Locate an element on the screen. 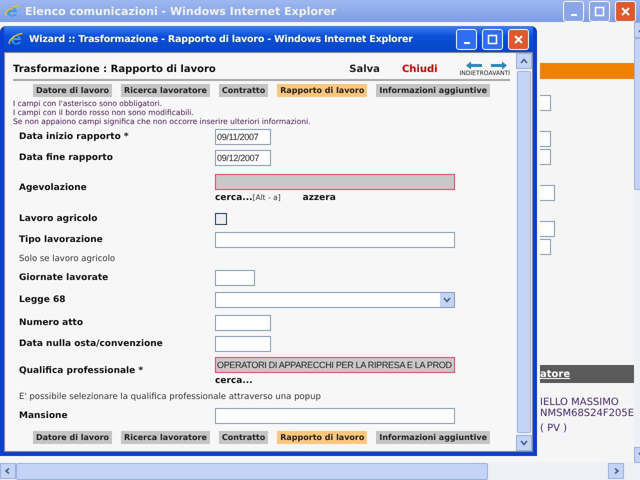  table-cell-text: IELLO MASSIMO is located at coordinates (580, 402).